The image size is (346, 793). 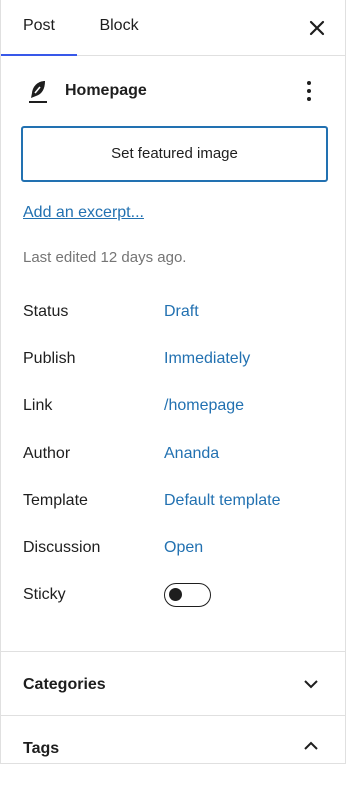 I want to click on last-edited-text: Last edited 12 days ago., so click(x=105, y=257).